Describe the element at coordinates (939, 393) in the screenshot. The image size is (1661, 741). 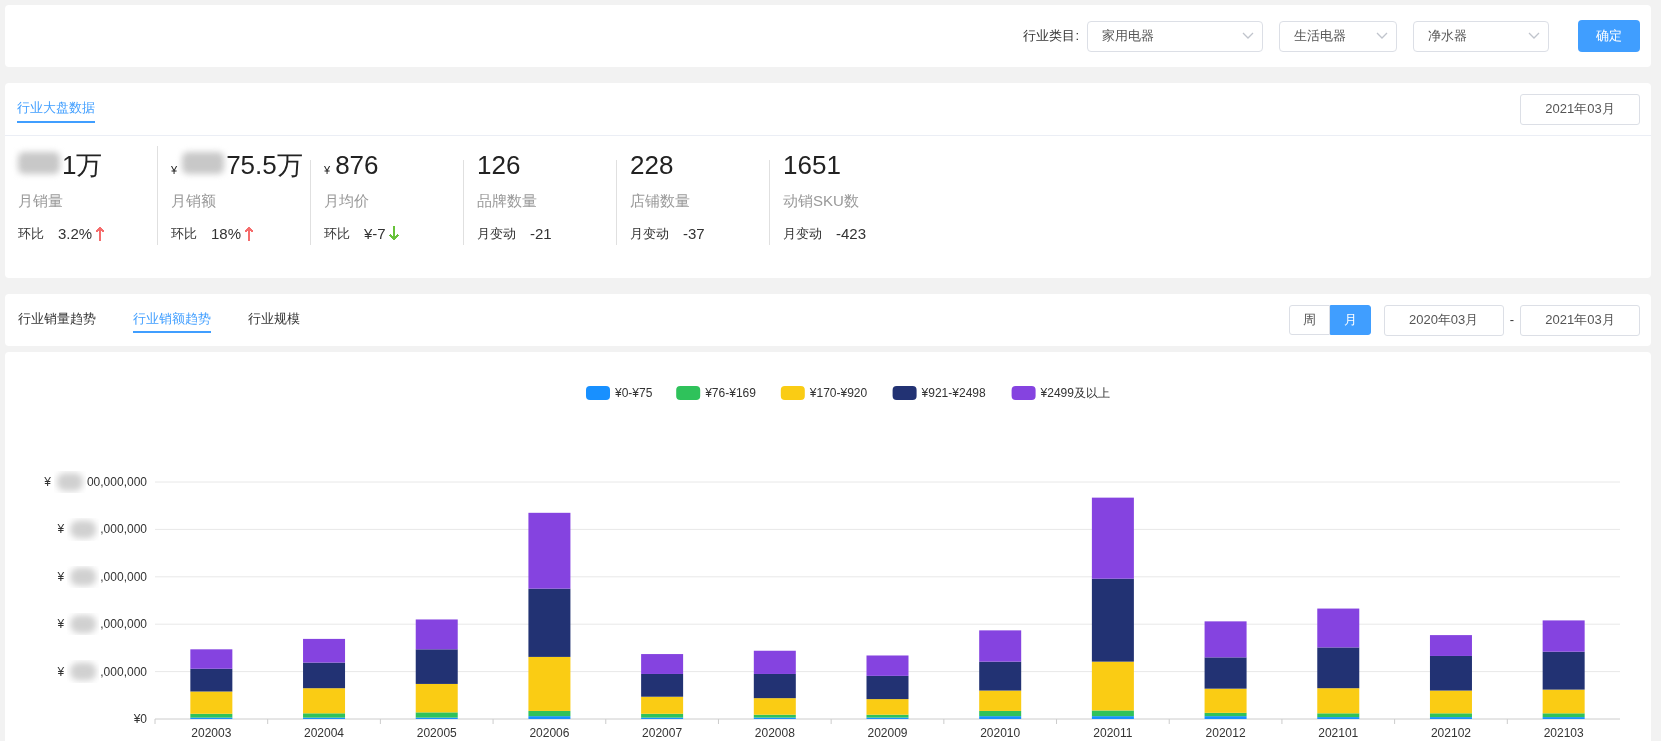
I see `legend-item: ¥921-¥2498` at that location.